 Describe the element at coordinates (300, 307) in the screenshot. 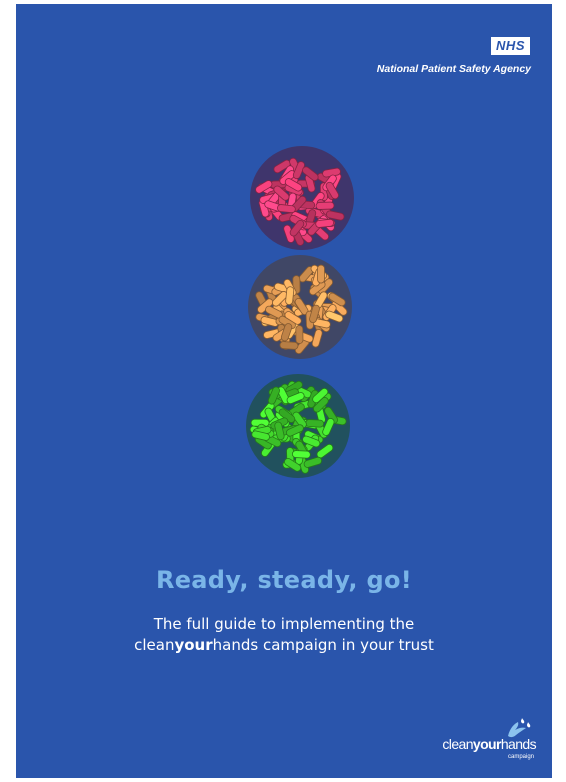

I see `amber-bacteria-cluster-icon` at that location.